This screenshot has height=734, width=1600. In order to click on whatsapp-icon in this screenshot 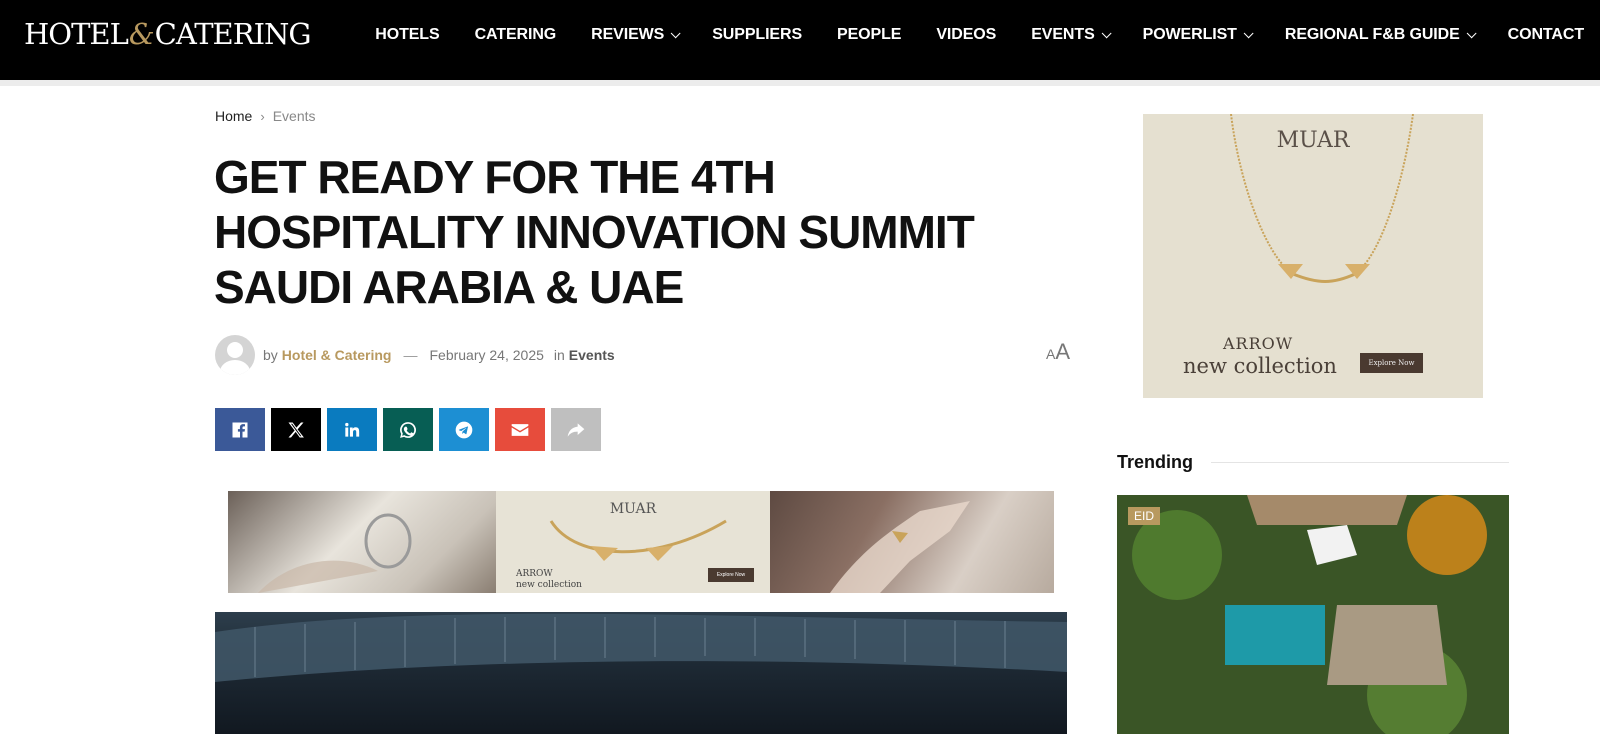, I will do `click(408, 429)`.